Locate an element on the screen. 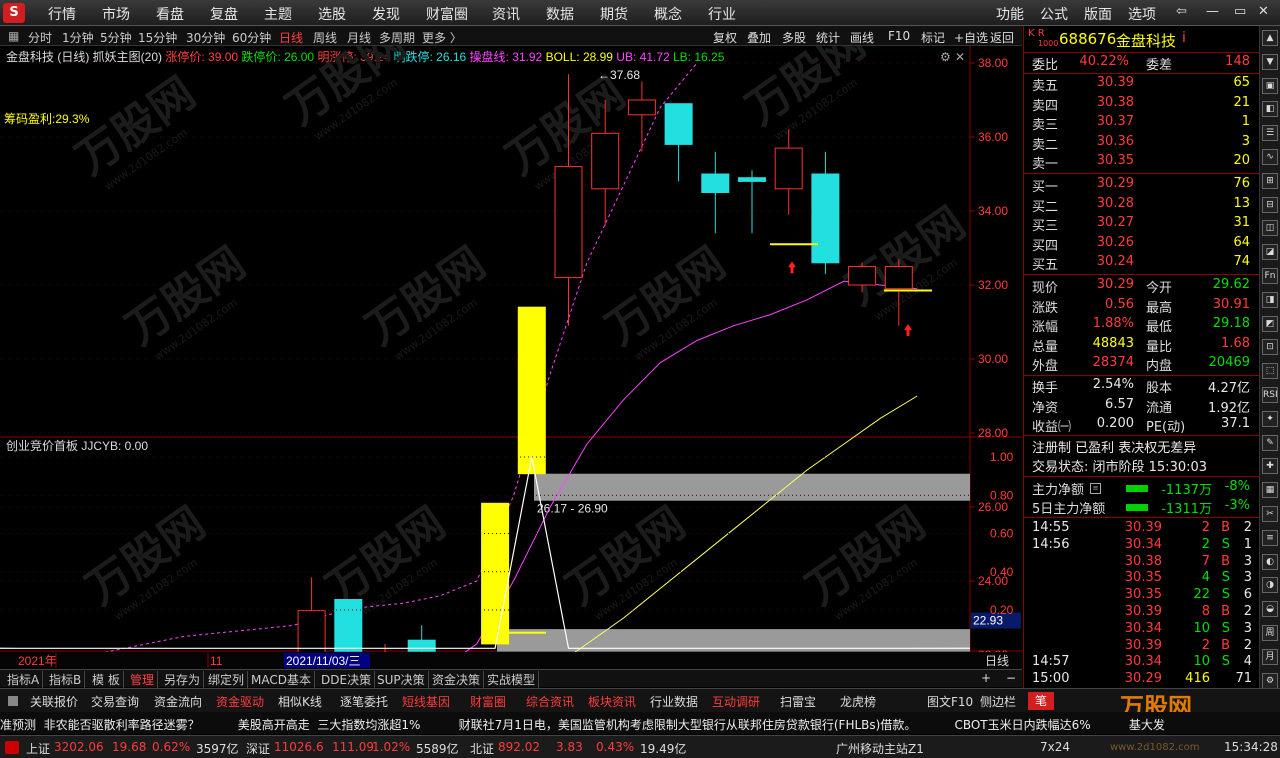  toolbar-0: 复权 is located at coordinates (725, 37).